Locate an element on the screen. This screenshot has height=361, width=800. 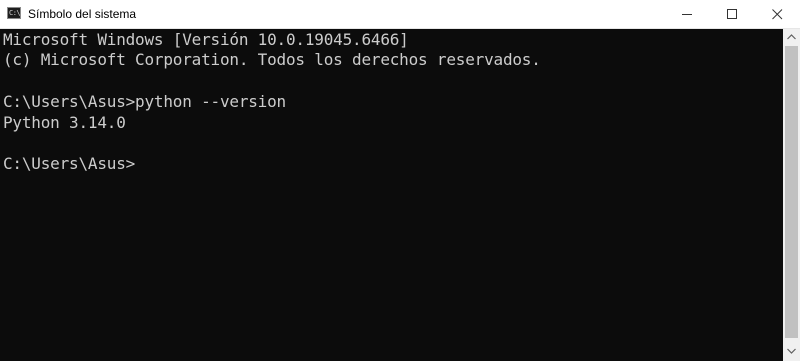
maximize-icon is located at coordinates (732, 14).